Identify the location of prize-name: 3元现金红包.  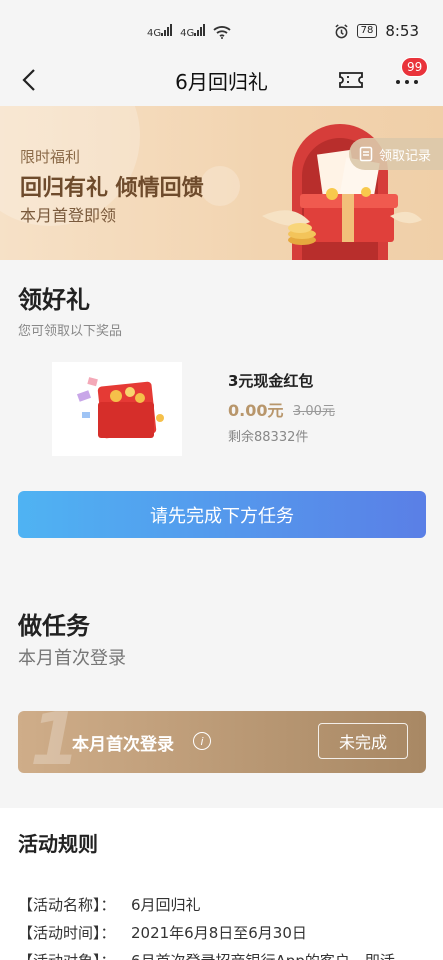
(271, 381).